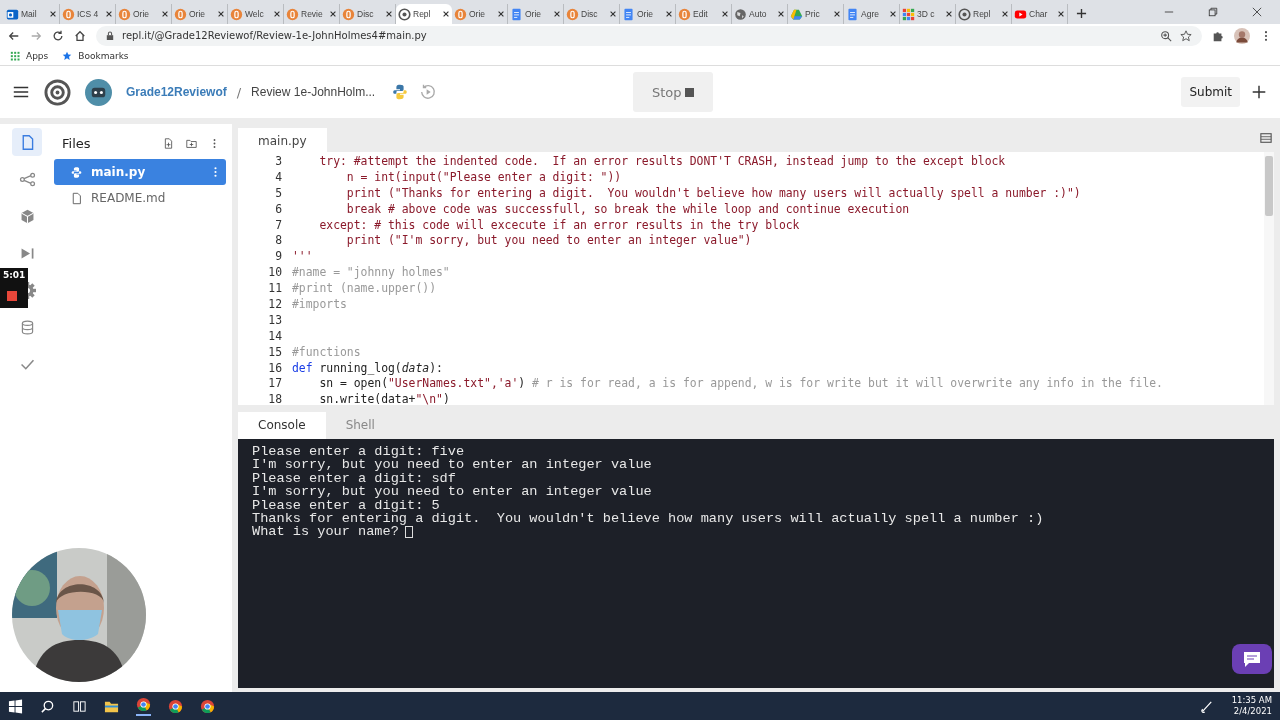 This screenshot has height=720, width=1280. I want to click on new-file-icon, so click(168, 143).